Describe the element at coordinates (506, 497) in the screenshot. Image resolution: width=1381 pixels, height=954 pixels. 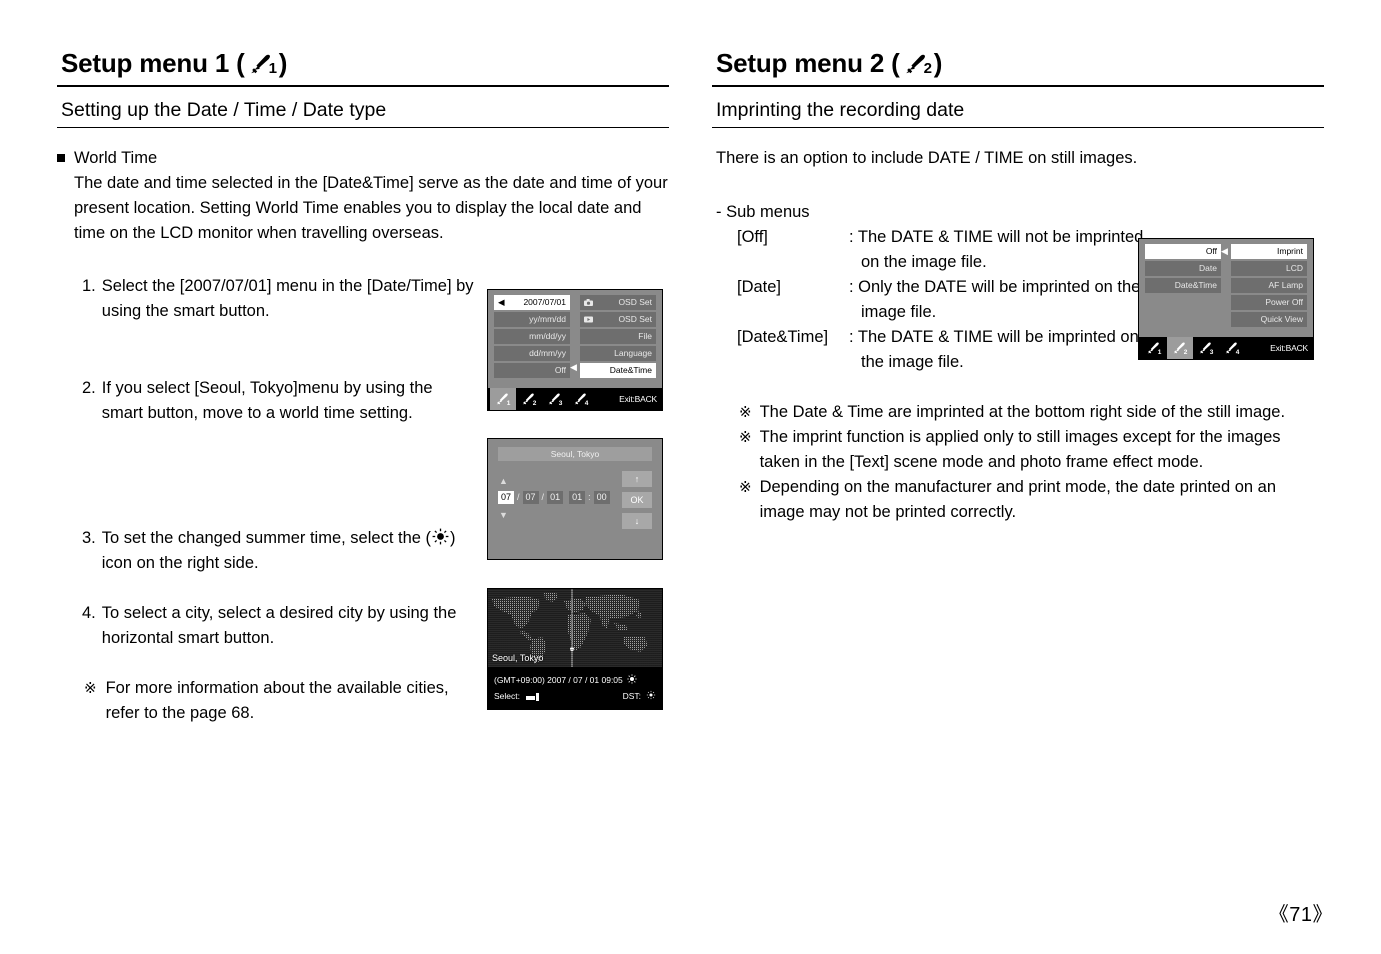
I see `field-year: 07` at that location.